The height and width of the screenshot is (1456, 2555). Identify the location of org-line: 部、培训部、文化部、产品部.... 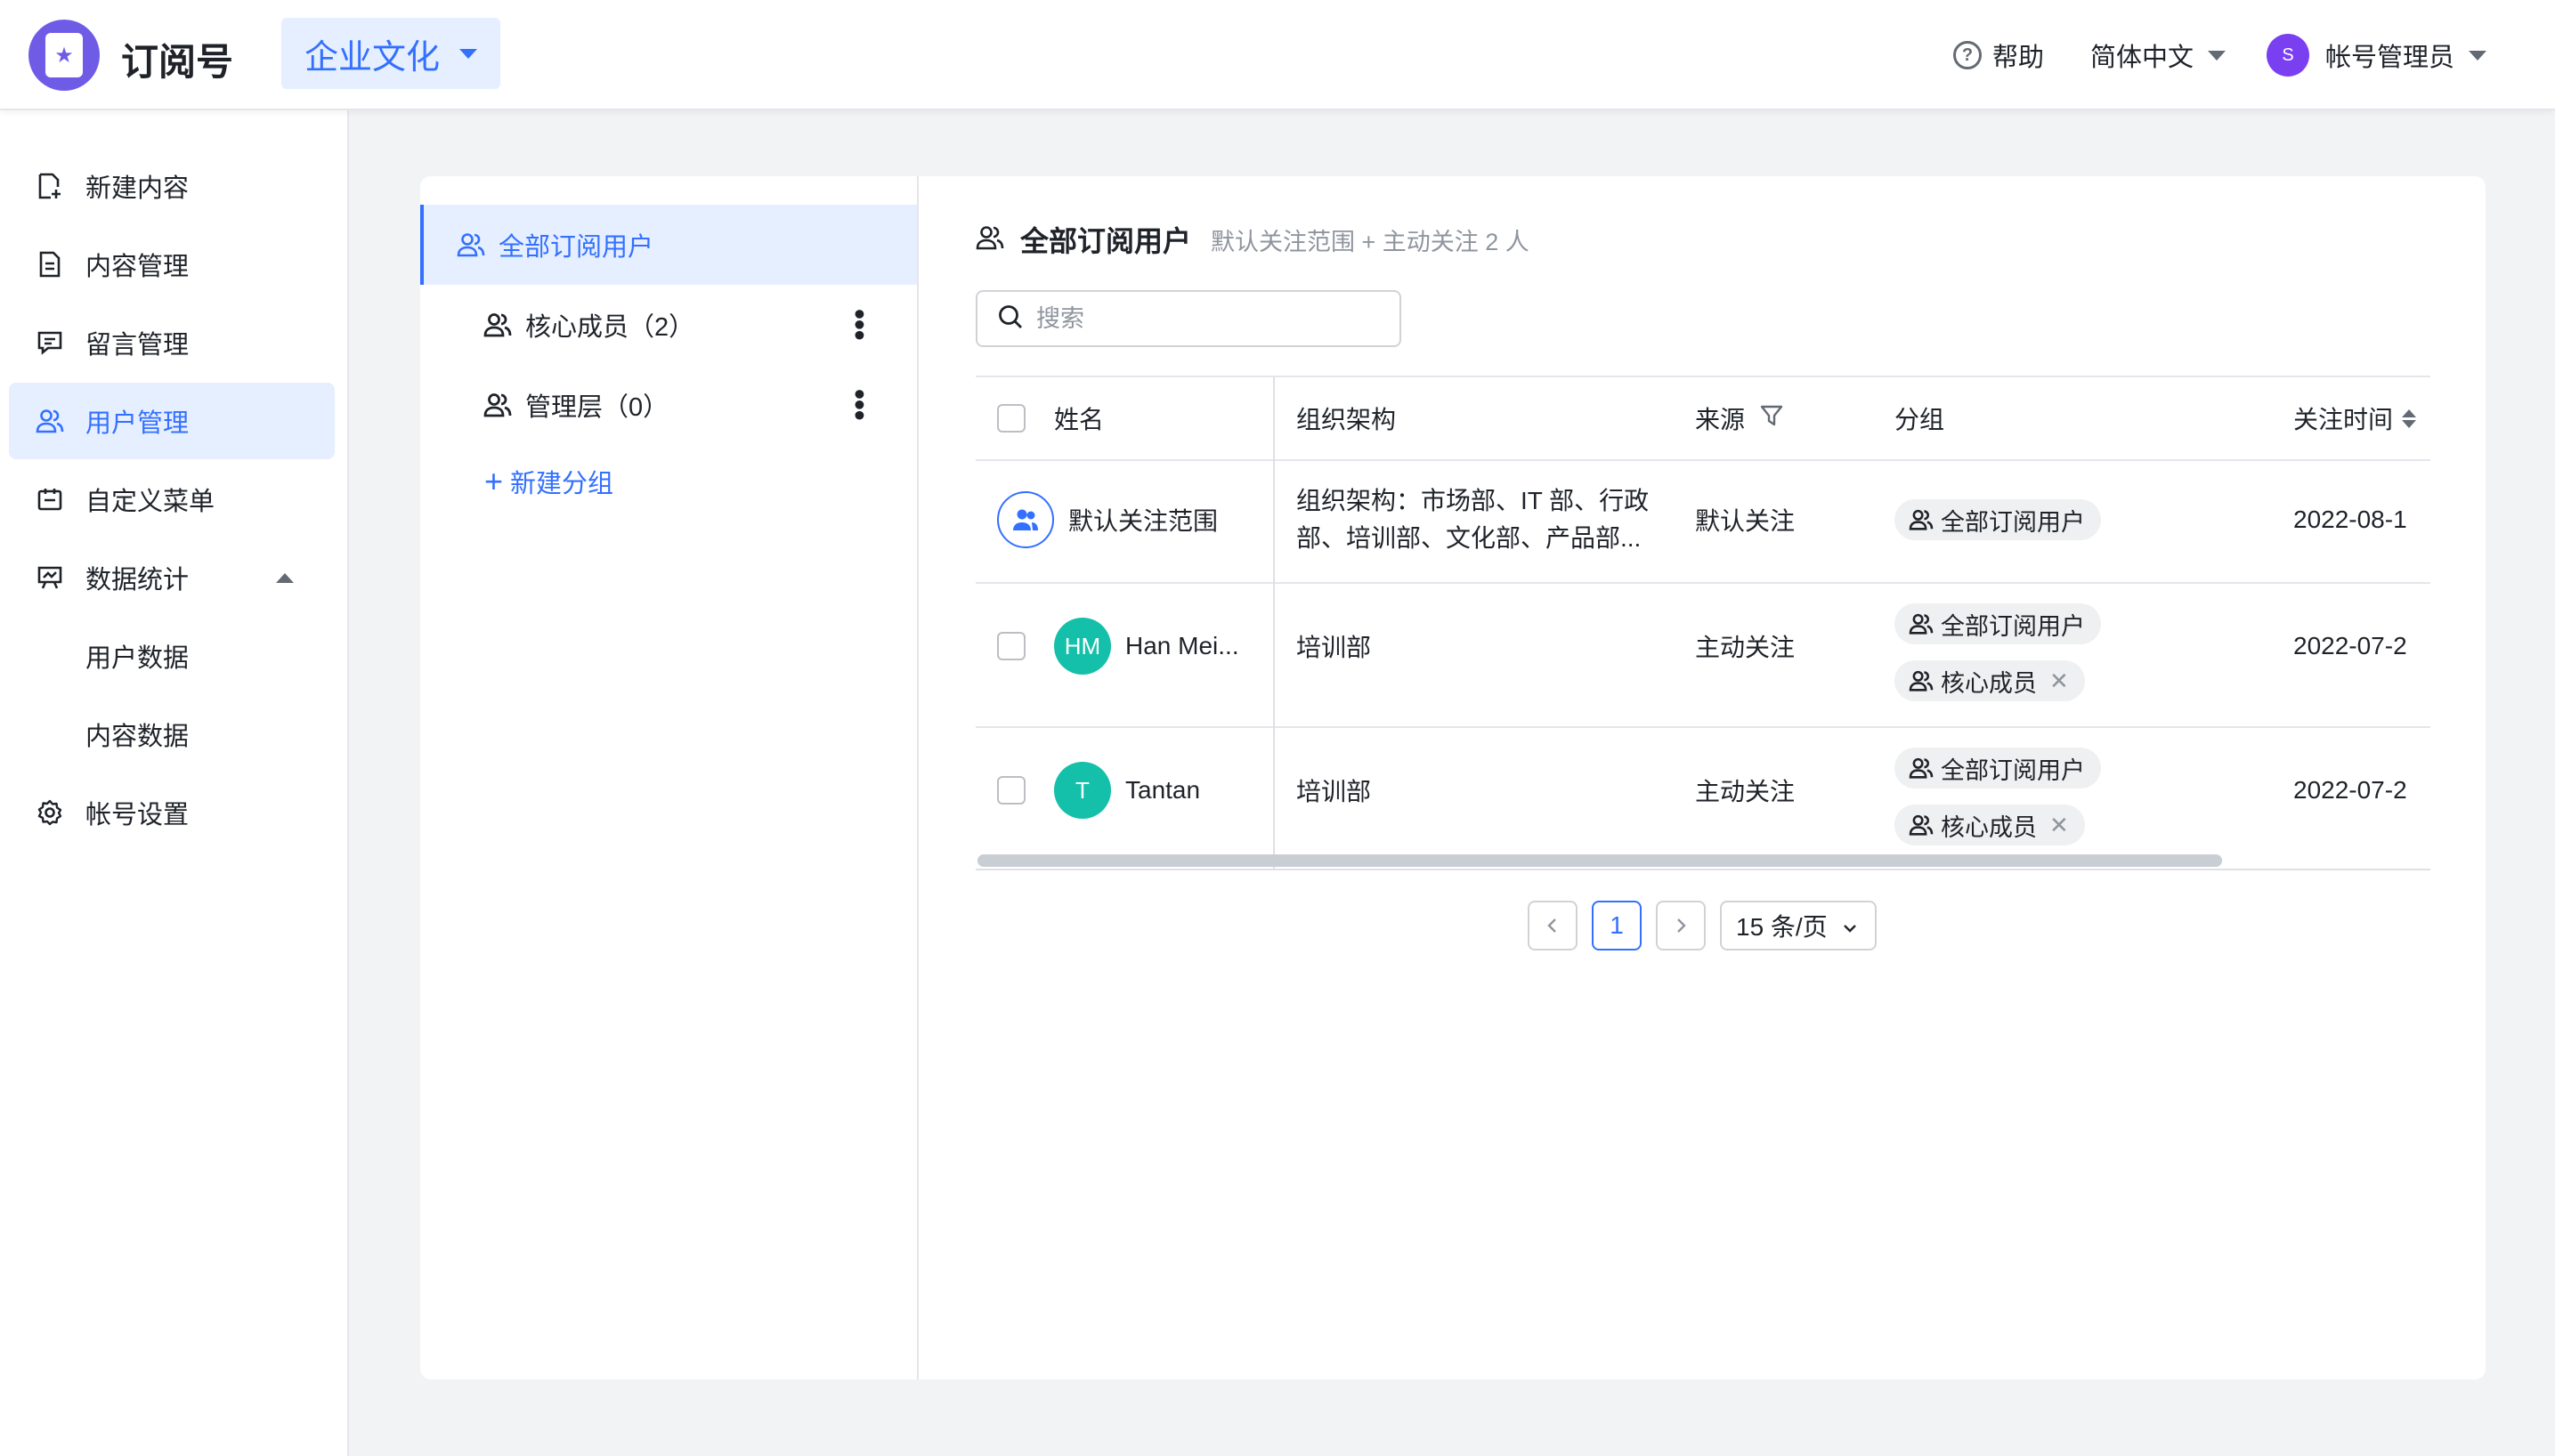
(1469, 538).